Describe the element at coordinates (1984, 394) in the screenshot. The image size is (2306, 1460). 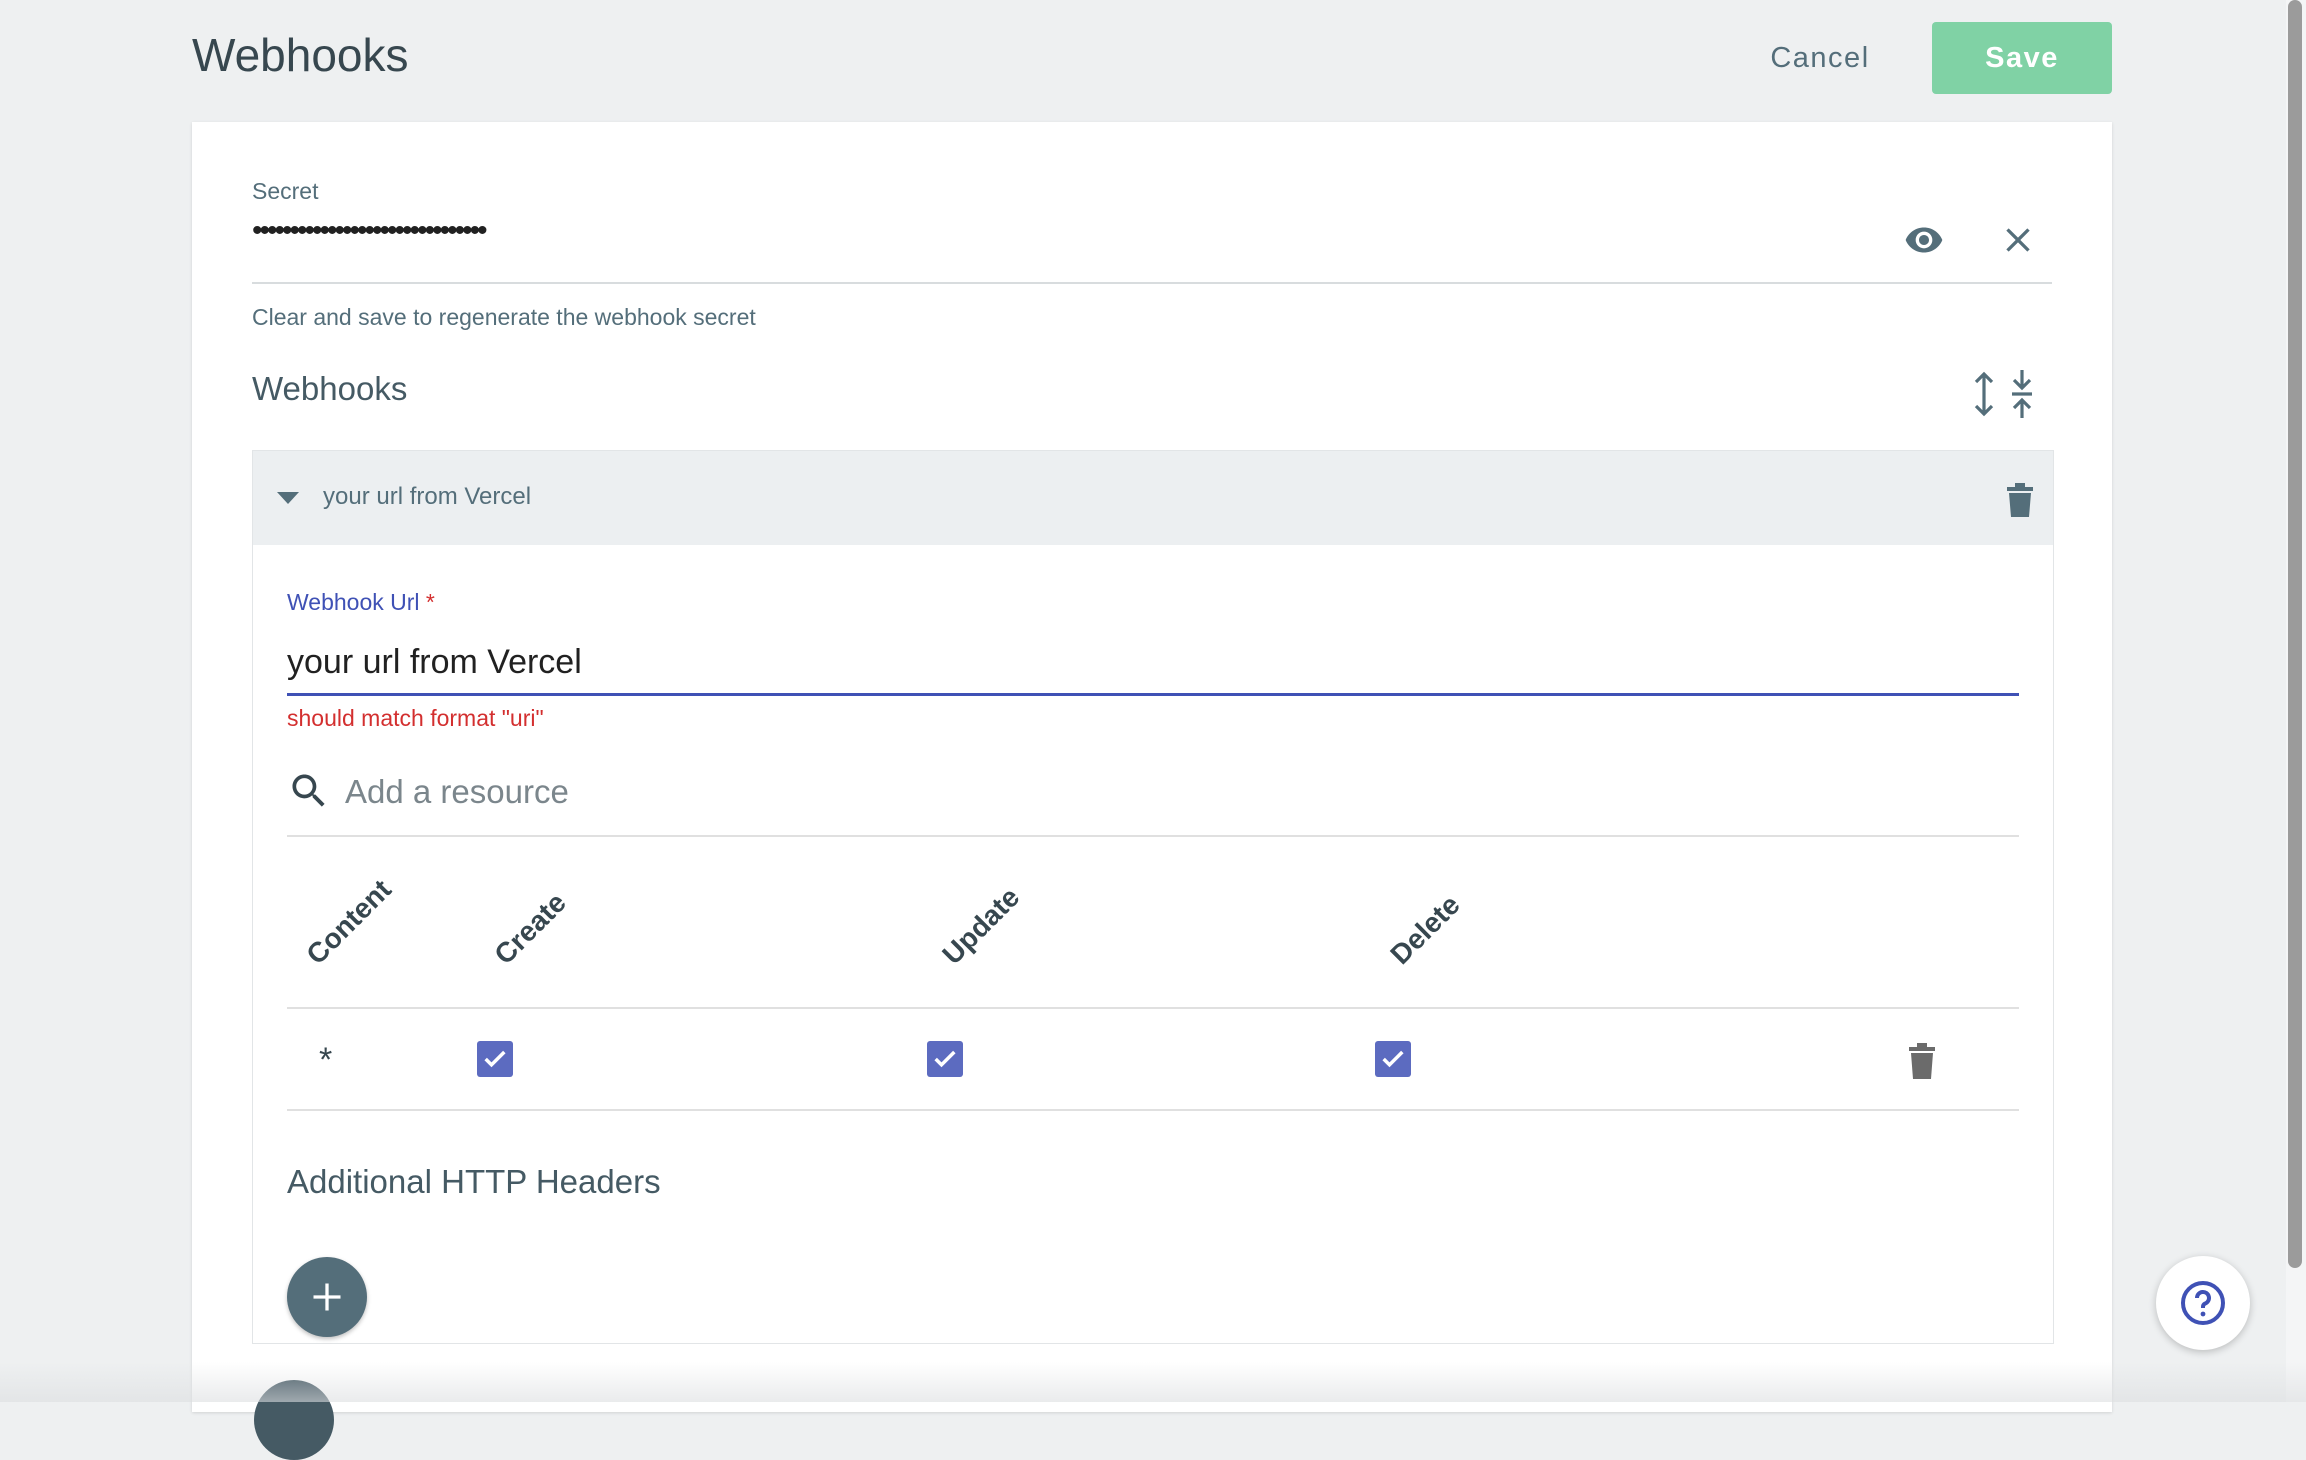
I see `expand-all-icon` at that location.